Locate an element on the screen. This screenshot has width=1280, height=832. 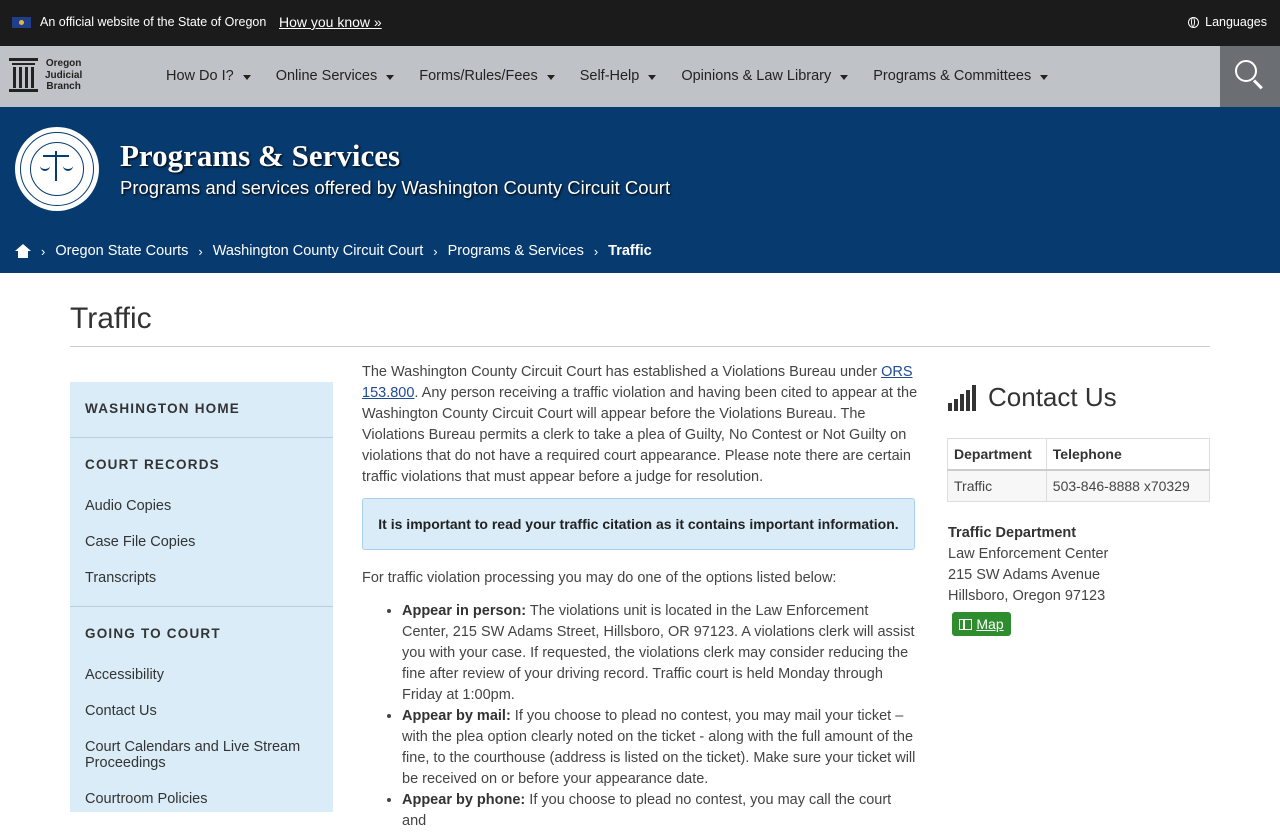
home-icon is located at coordinates (23, 251).